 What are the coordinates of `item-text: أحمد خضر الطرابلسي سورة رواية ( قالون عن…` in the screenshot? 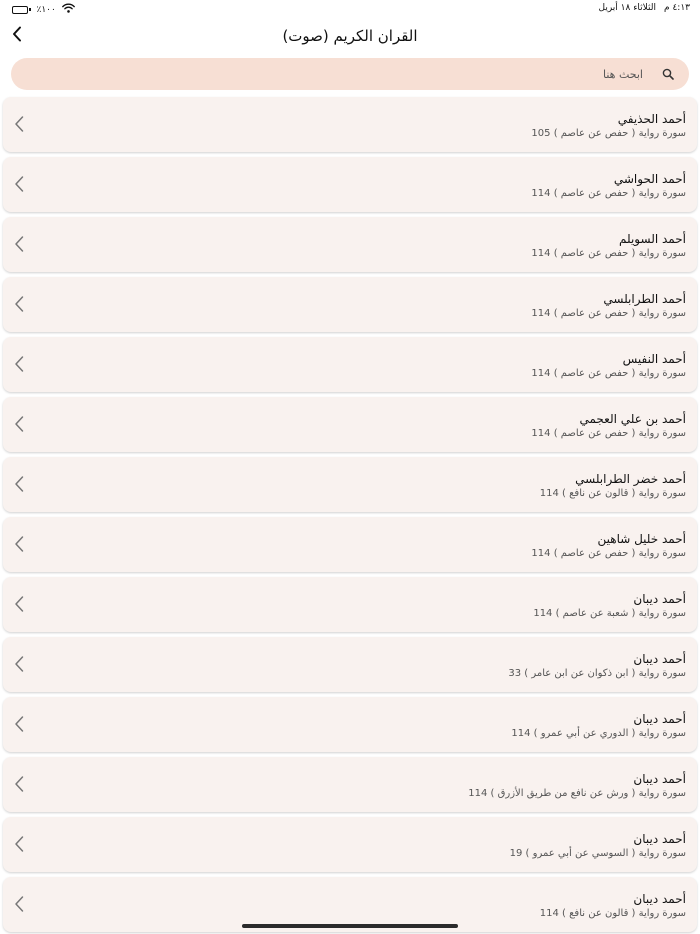 It's located at (613, 486).